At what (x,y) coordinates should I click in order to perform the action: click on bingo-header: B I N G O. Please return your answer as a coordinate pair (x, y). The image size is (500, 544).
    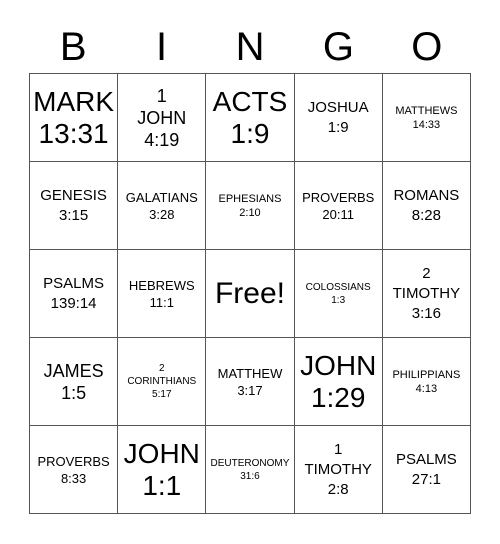
    Looking at the image, I should click on (250, 47).